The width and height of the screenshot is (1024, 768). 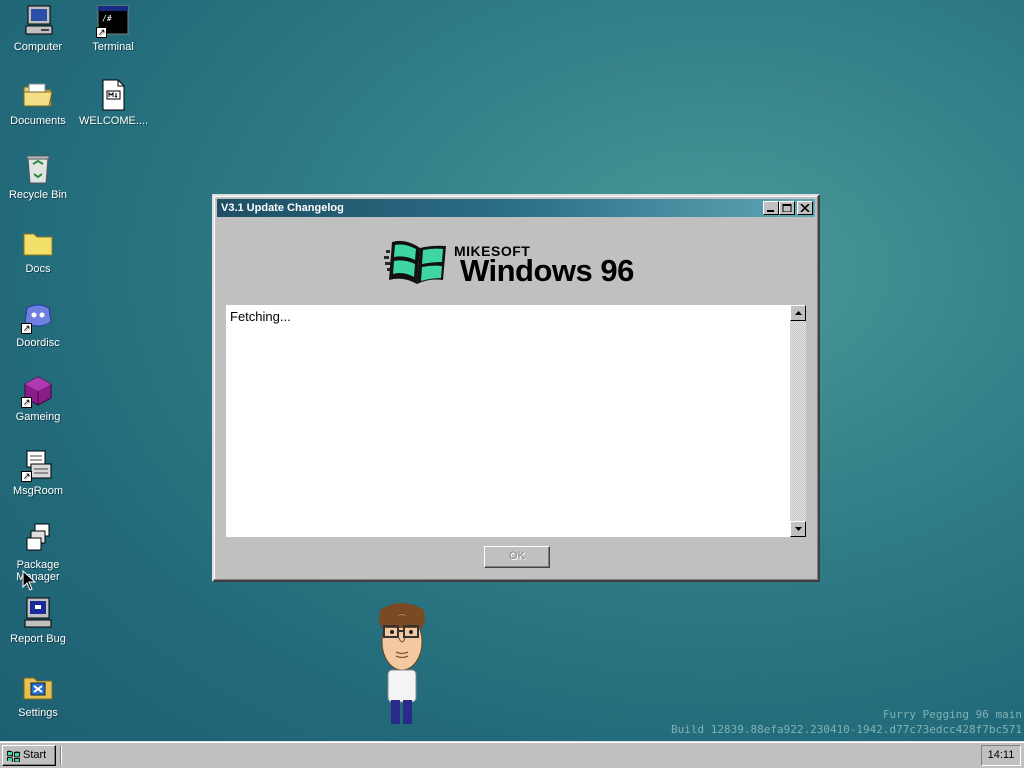 I want to click on window-title: V3.1 Update Changelog, so click(x=282, y=208).